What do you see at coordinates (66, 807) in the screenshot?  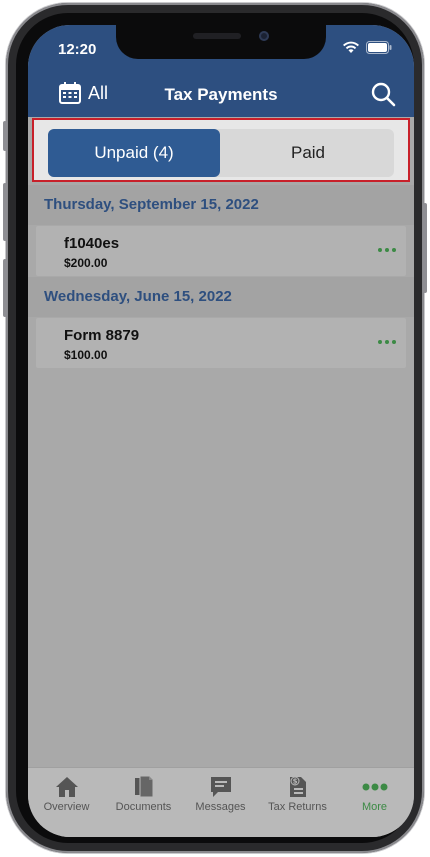 I see `tab-label: Overview` at bounding box center [66, 807].